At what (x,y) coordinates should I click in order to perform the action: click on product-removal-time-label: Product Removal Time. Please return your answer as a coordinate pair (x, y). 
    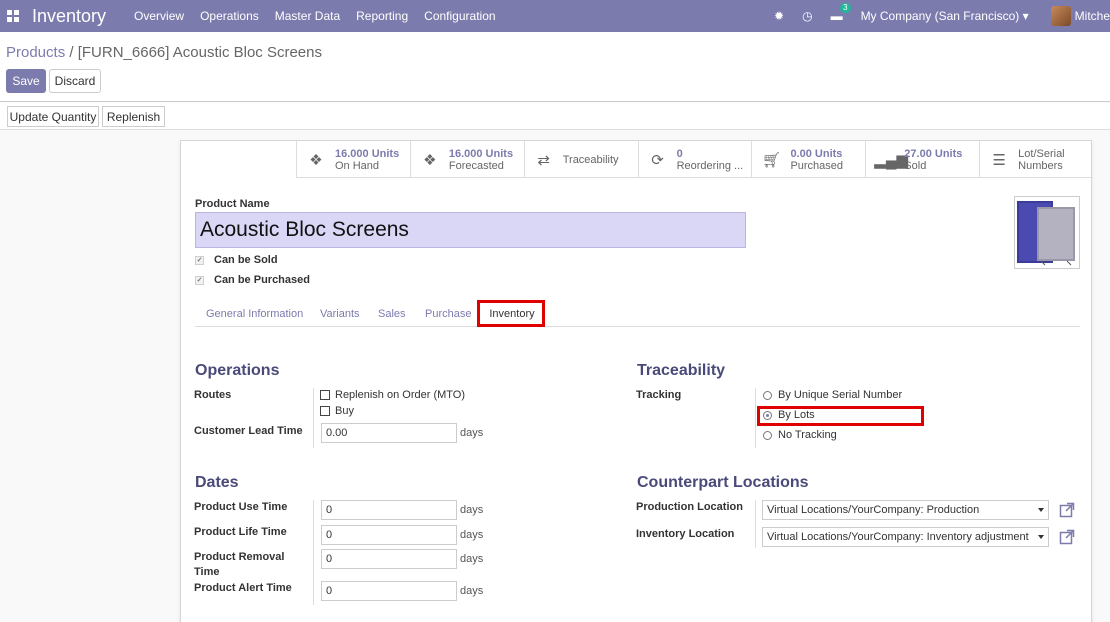
    Looking at the image, I should click on (239, 564).